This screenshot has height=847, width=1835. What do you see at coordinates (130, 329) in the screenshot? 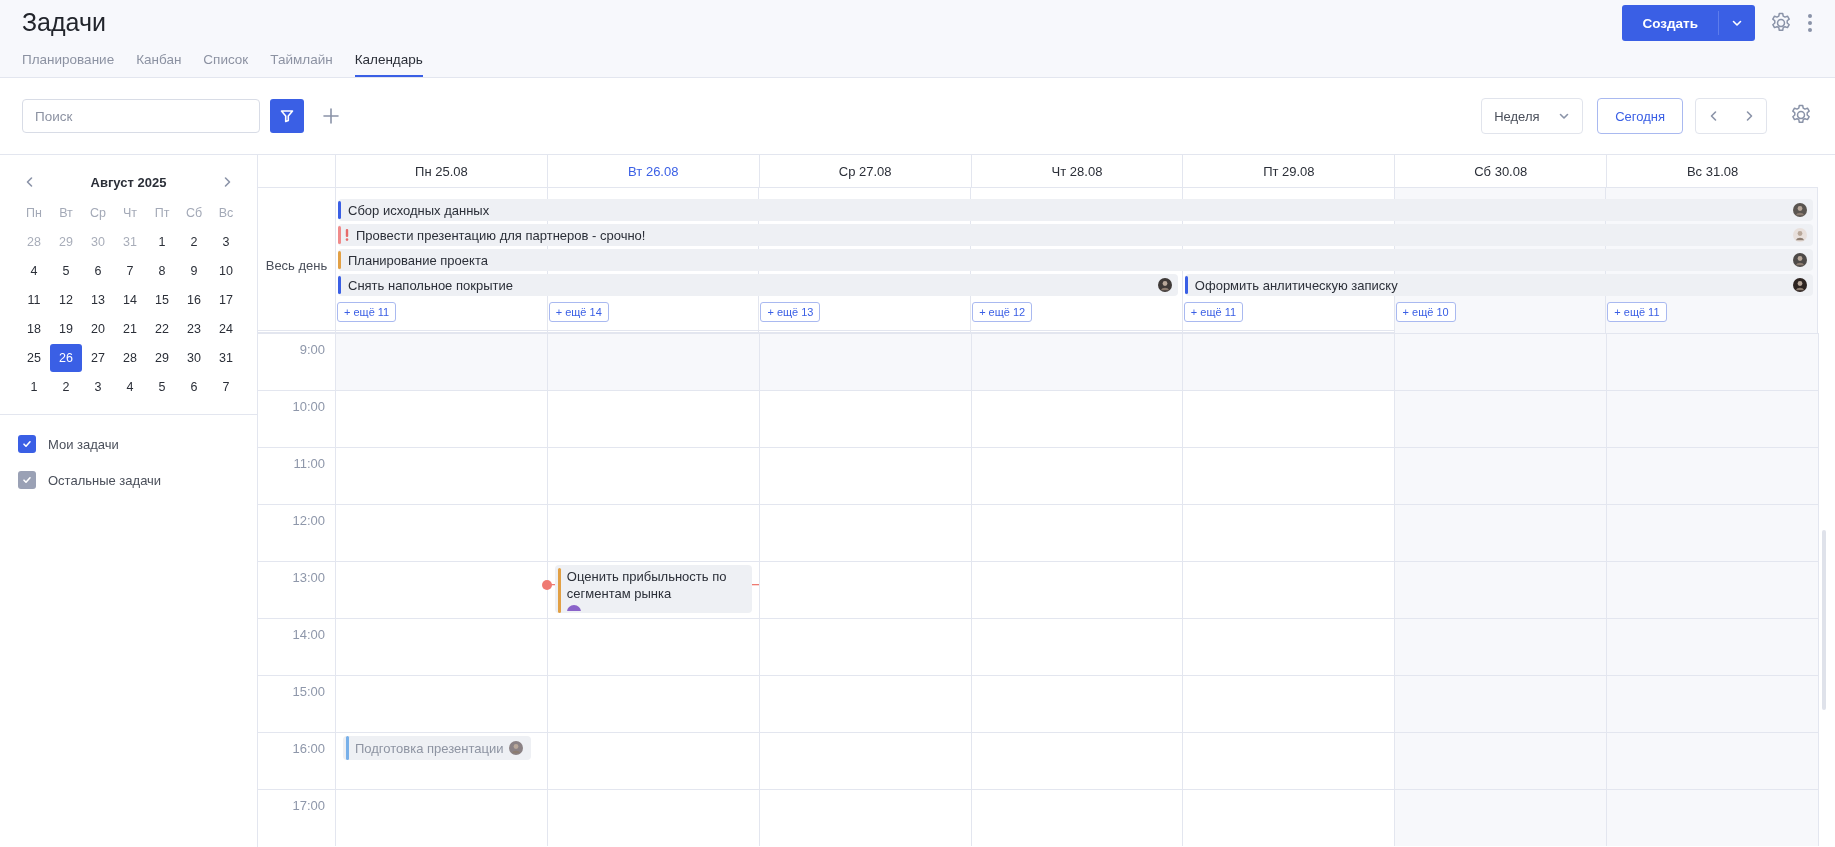
I see `calendar-day: 21` at bounding box center [130, 329].